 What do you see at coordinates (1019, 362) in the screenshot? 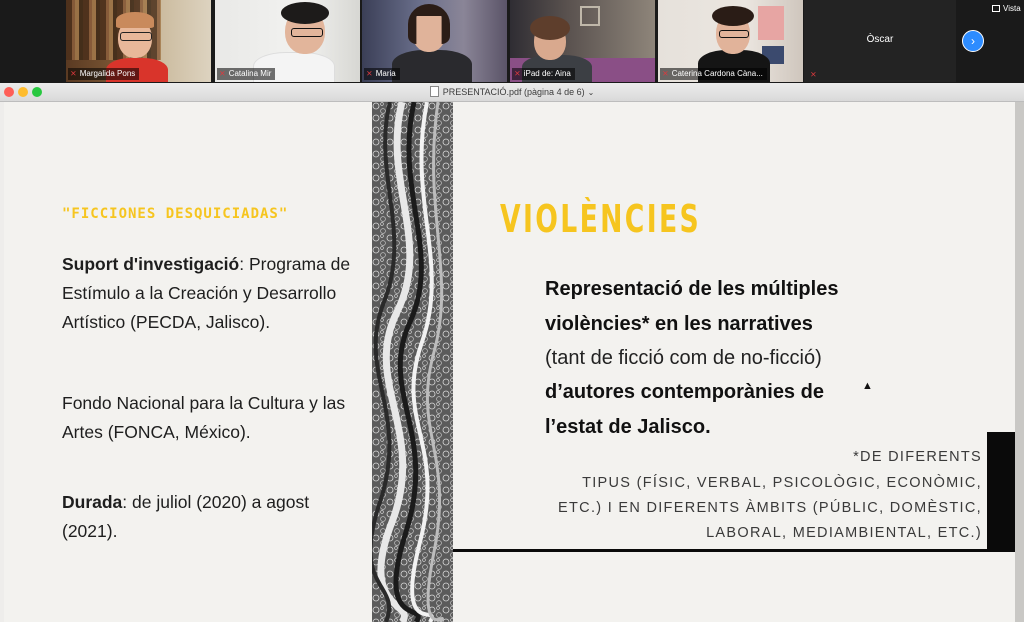
I see `slide-edge` at bounding box center [1019, 362].